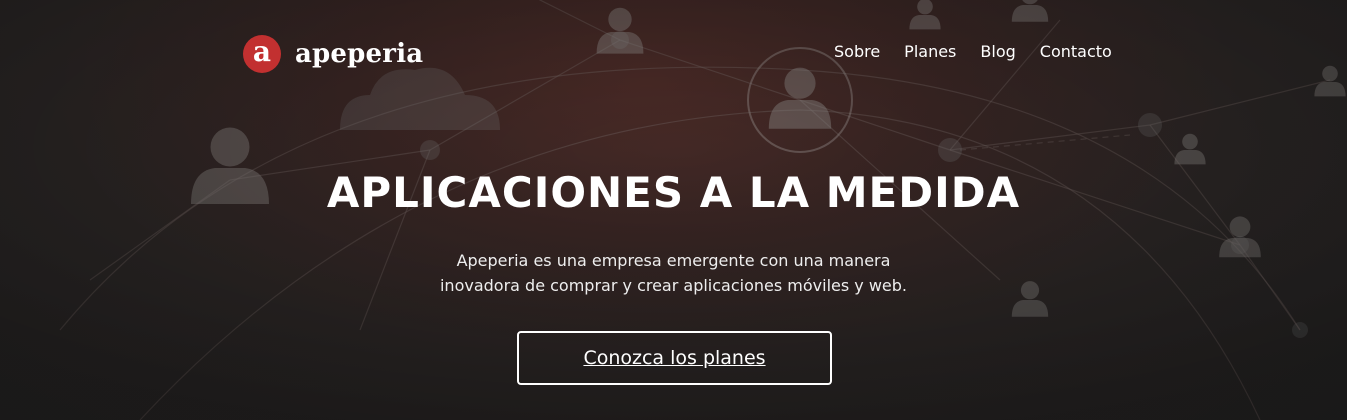  I want to click on view-plans-button: Conozca los planes, so click(674, 358).